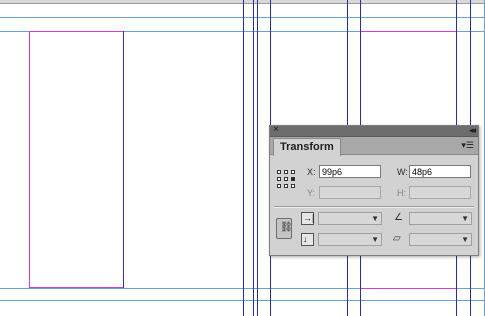 This screenshot has height=316, width=485. What do you see at coordinates (284, 228) in the screenshot?
I see `link-chain-icon: ⛓` at bounding box center [284, 228].